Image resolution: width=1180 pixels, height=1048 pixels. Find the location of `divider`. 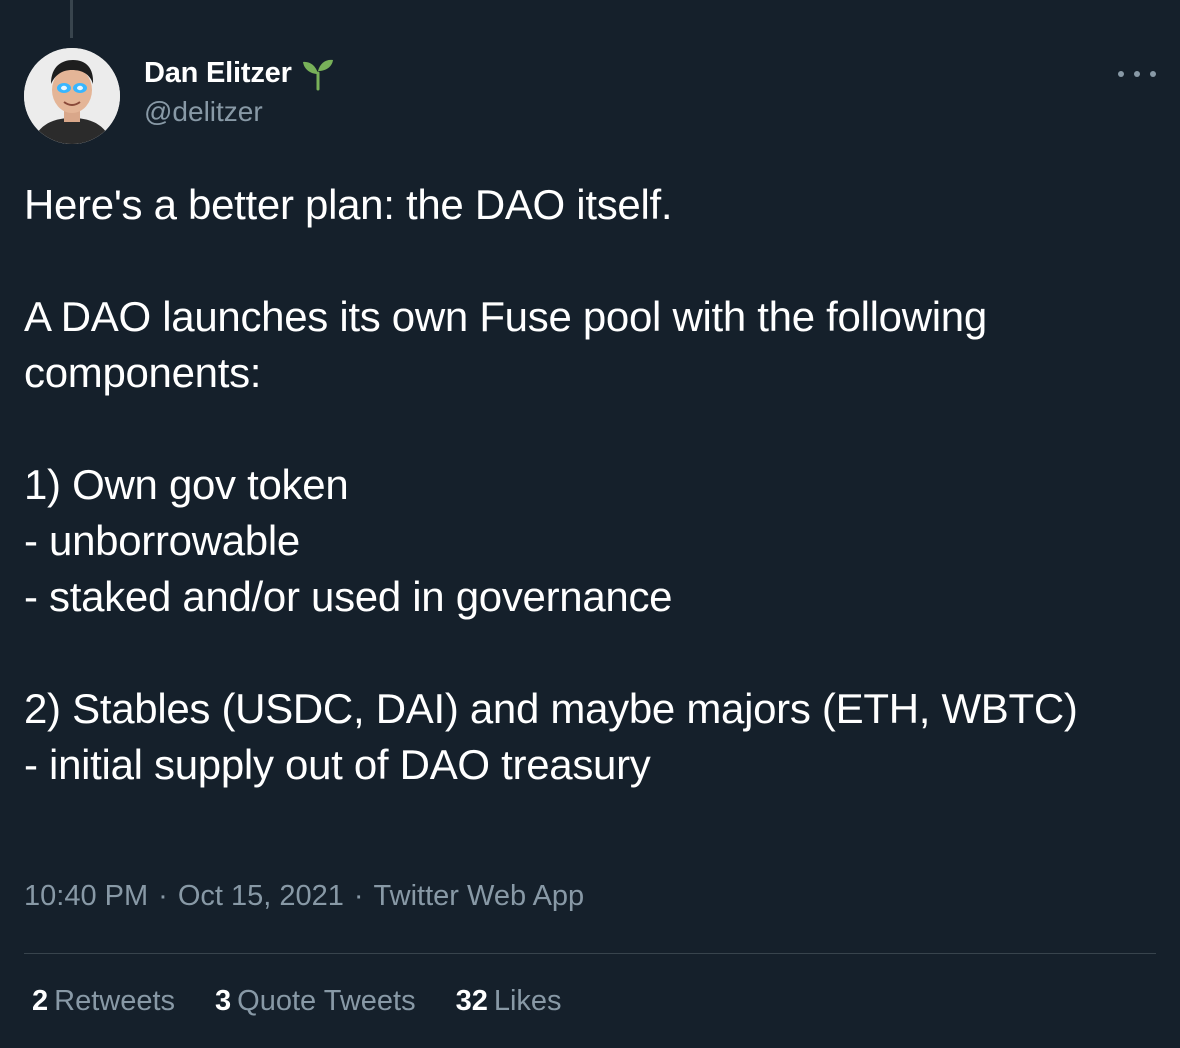

divider is located at coordinates (590, 953).